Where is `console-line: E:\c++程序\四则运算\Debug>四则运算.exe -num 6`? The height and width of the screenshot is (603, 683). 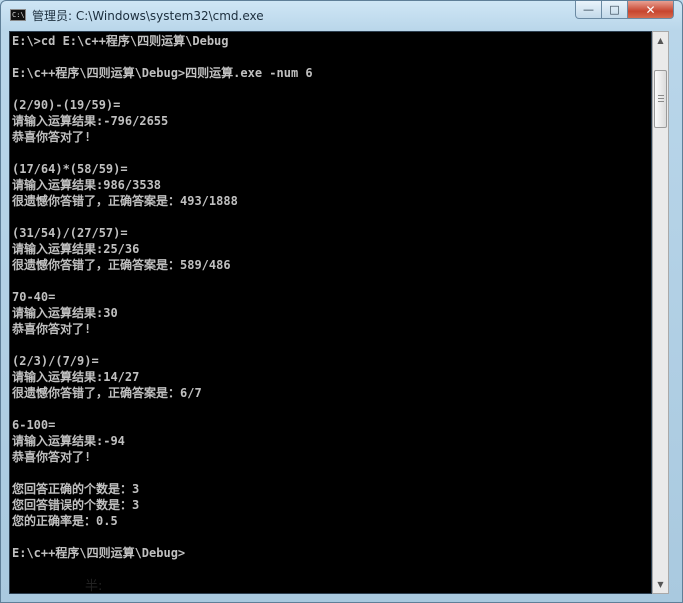
console-line: E:\c++程序\四则运算\Debug>四则运算.exe -num 6 is located at coordinates (162, 73).